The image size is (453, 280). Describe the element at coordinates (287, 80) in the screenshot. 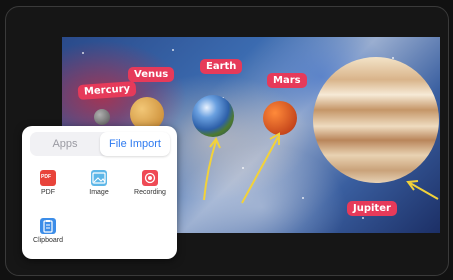

I see `mars-label: Mars` at that location.